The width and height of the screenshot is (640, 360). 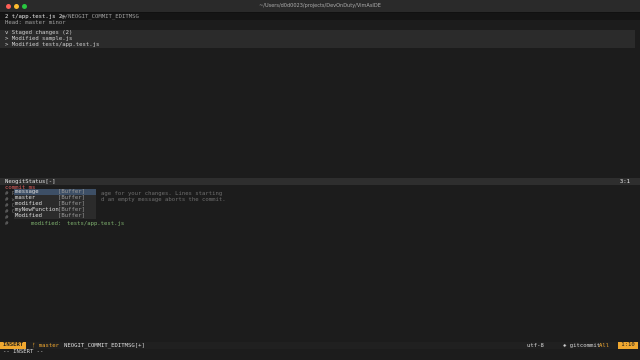 What do you see at coordinates (535, 345) in the screenshot?
I see `file-encoding: utf-8` at bounding box center [535, 345].